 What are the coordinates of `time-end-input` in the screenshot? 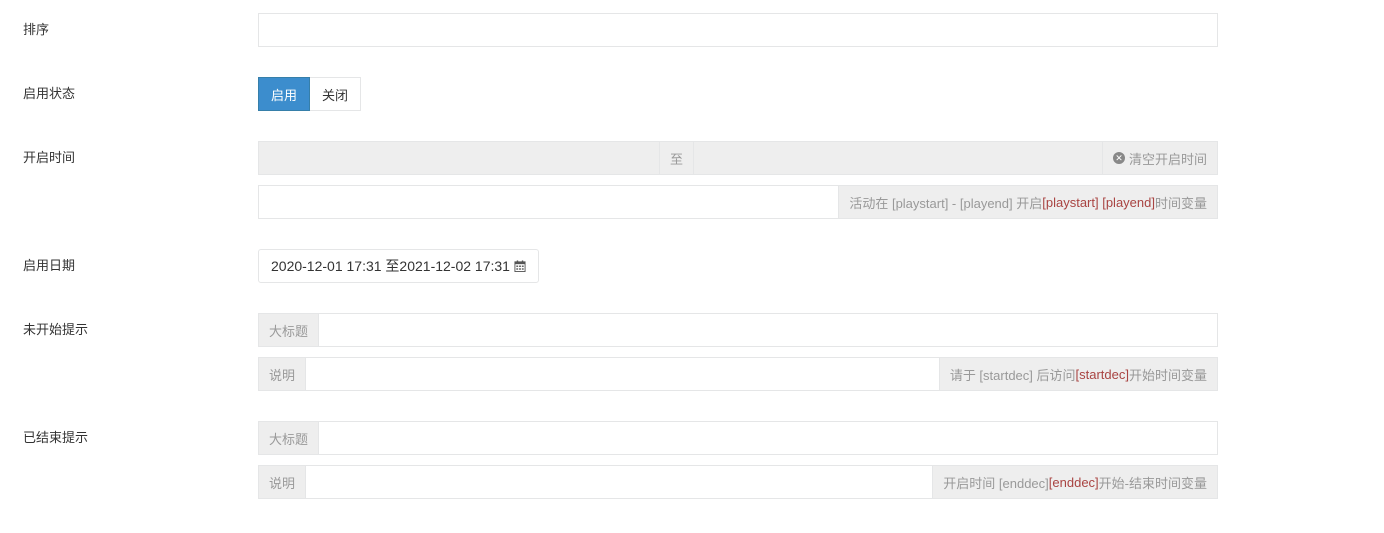 It's located at (897, 158).